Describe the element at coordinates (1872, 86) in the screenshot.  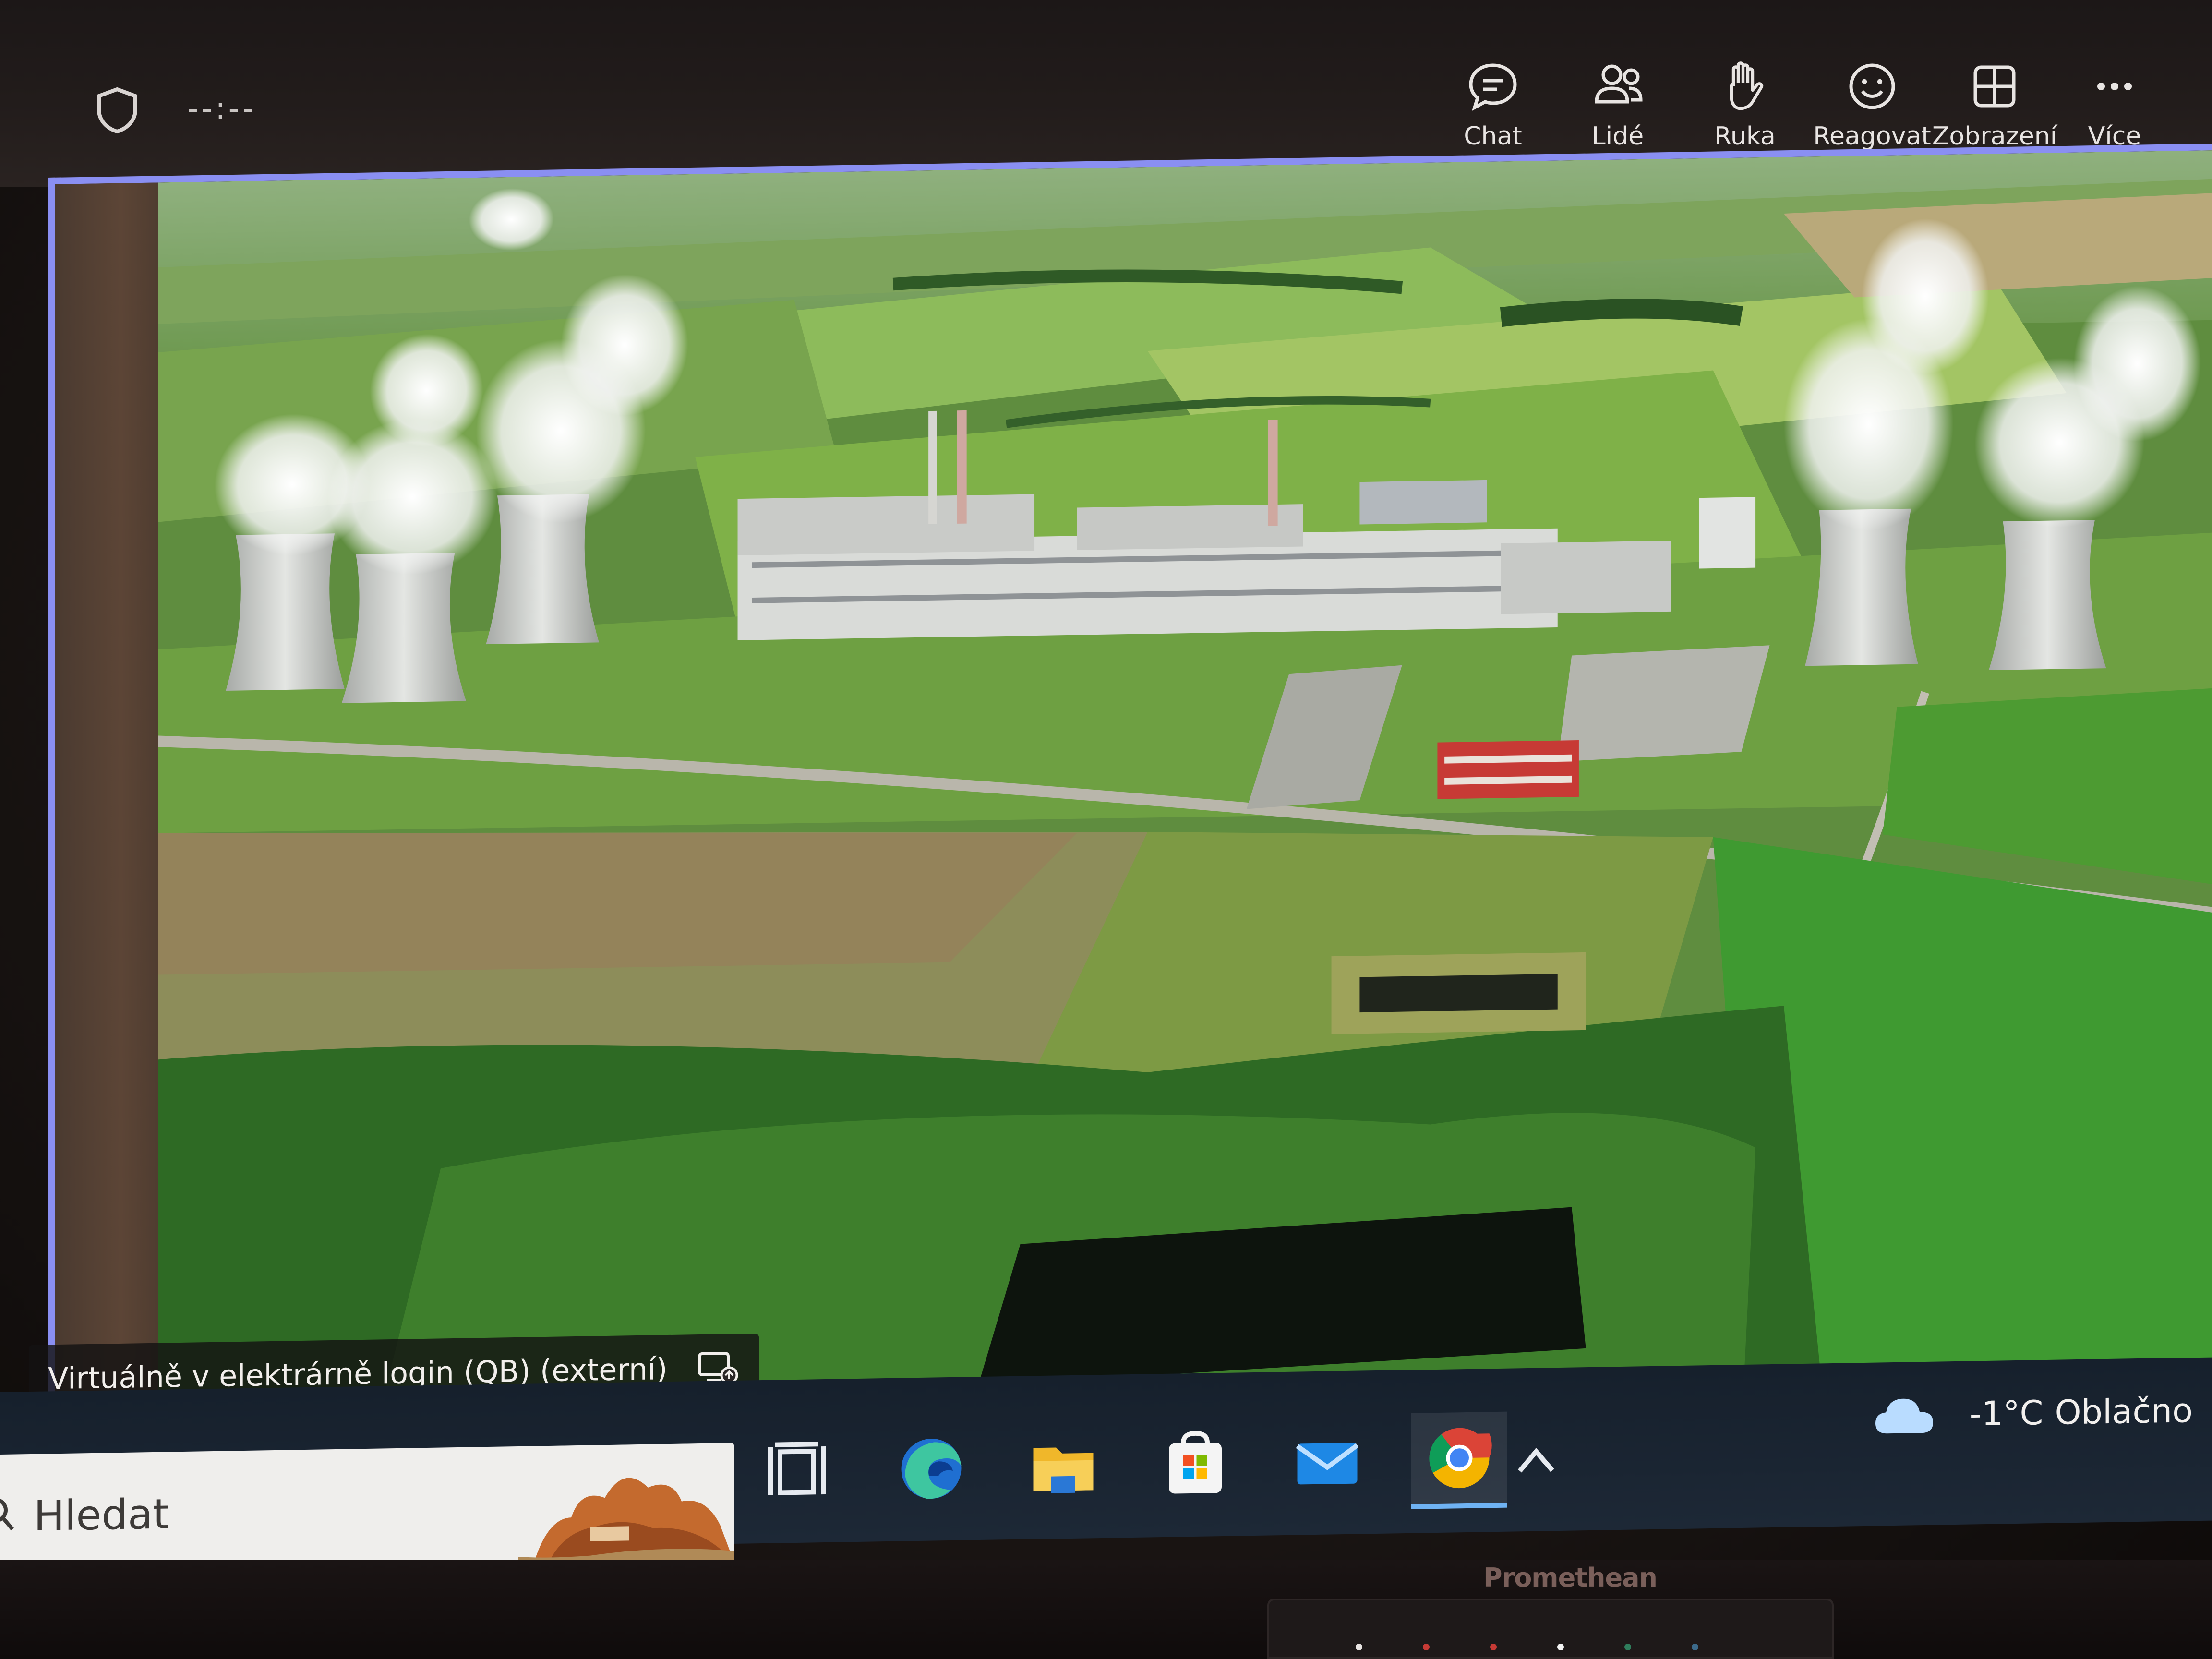
I see `react-smiley-icon` at that location.